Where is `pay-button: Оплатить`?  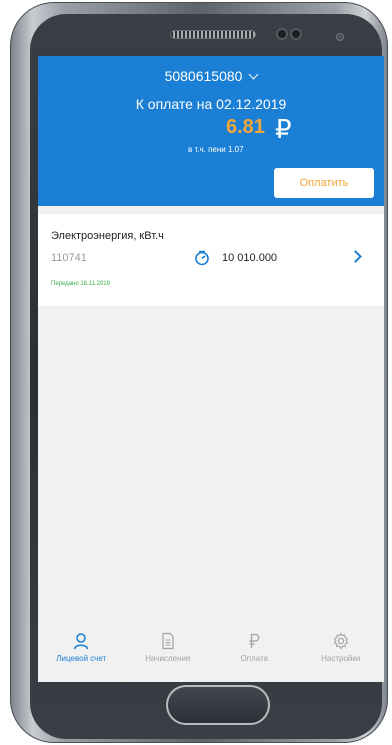
pay-button: Оплатить is located at coordinates (324, 183).